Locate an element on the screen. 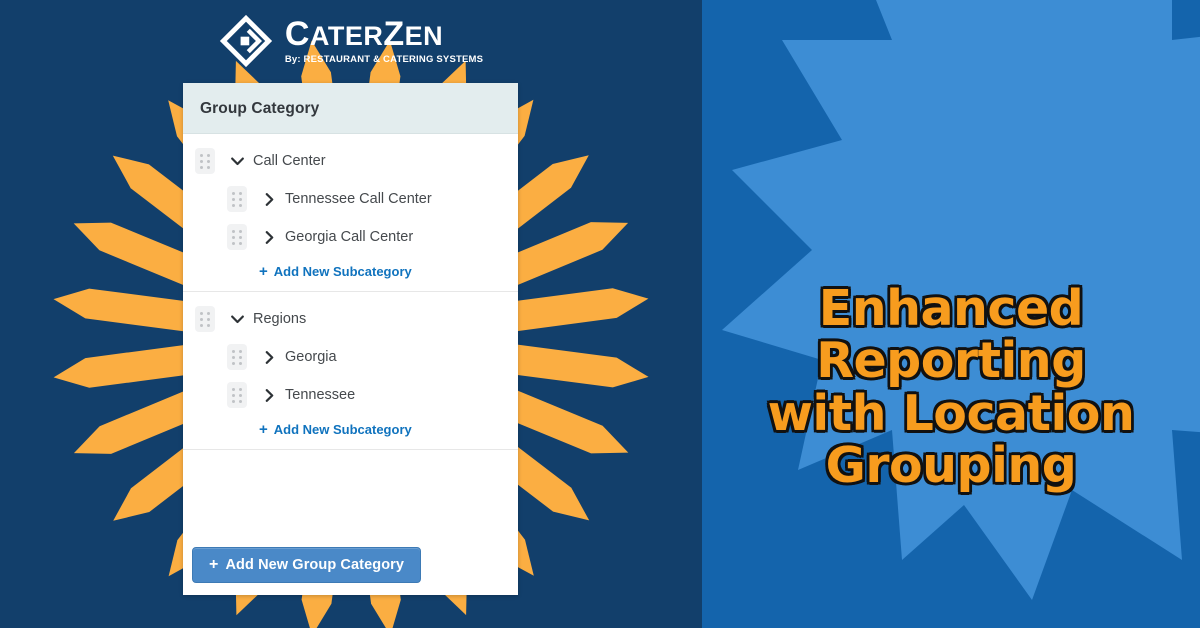 The width and height of the screenshot is (1200, 628). brand-name-z: Z is located at coordinates (394, 34).